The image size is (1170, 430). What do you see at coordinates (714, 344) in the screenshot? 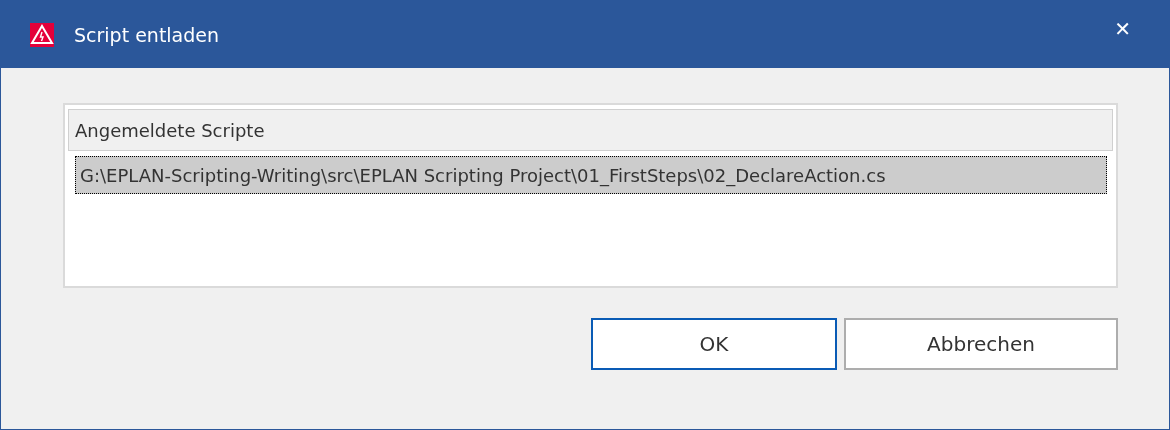
I see `ok-button: OK` at bounding box center [714, 344].